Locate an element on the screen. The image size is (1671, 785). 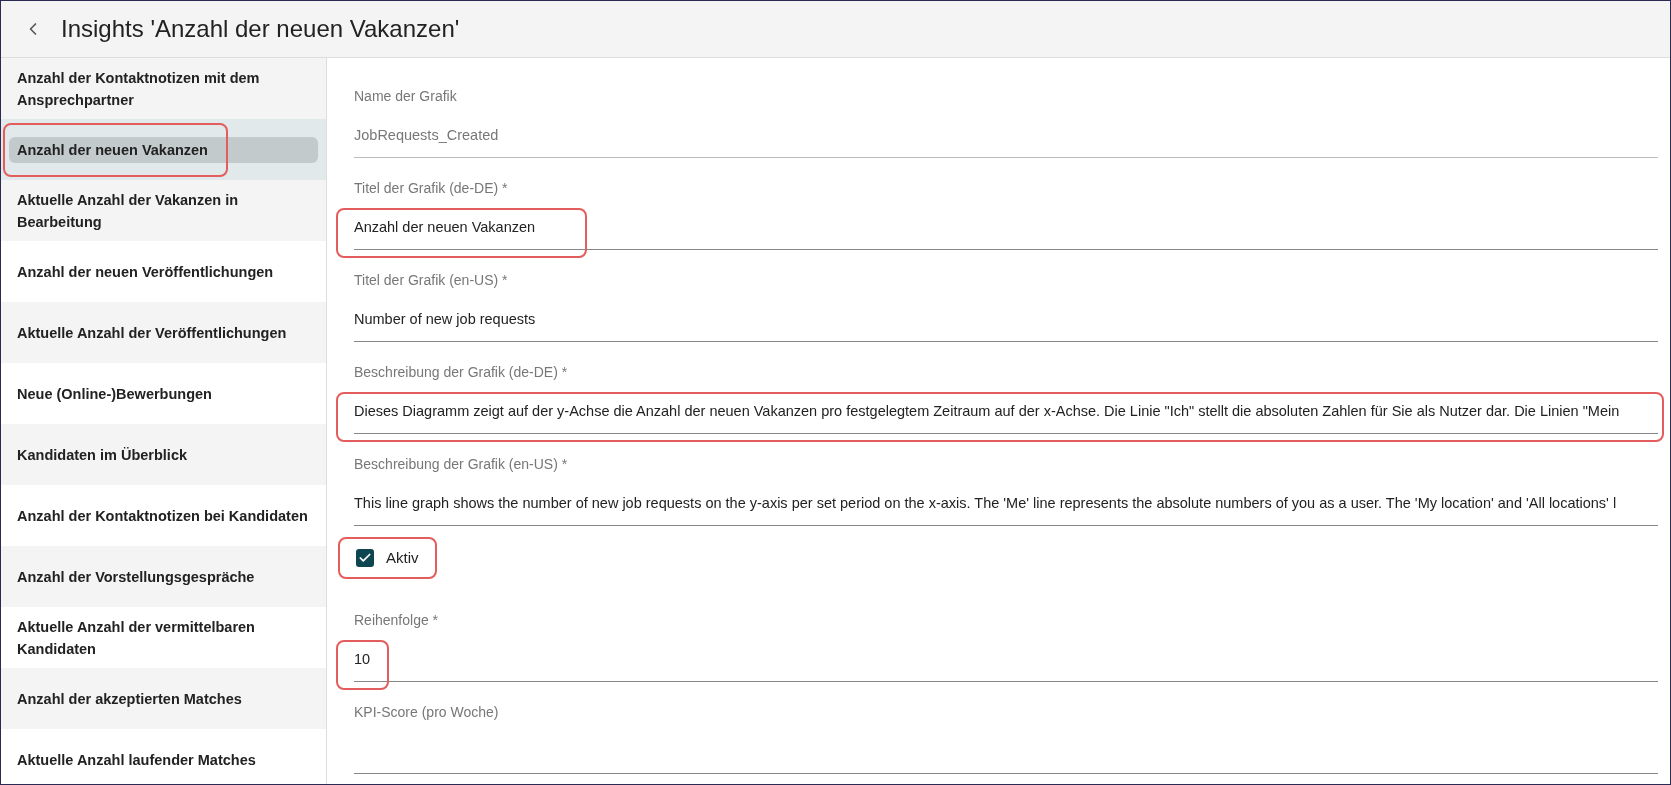
field-label: Titel der Grafik (de-DE) * is located at coordinates (431, 188).